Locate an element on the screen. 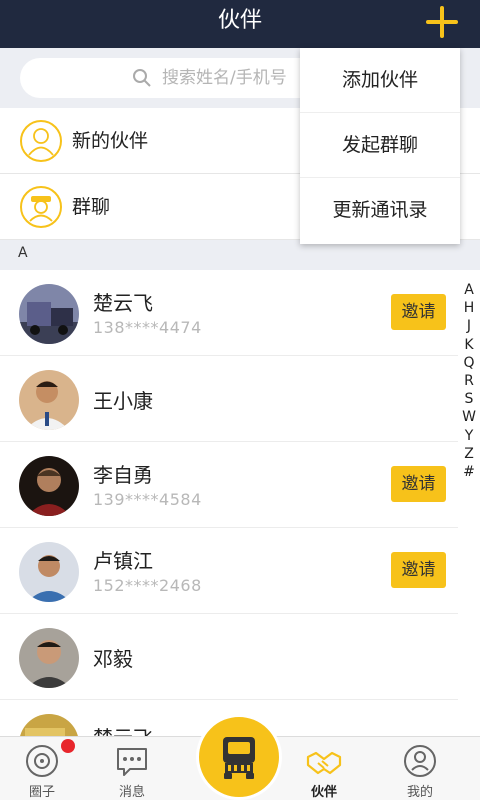 The height and width of the screenshot is (800, 480). tab-messages: 消息 is located at coordinates (132, 768).